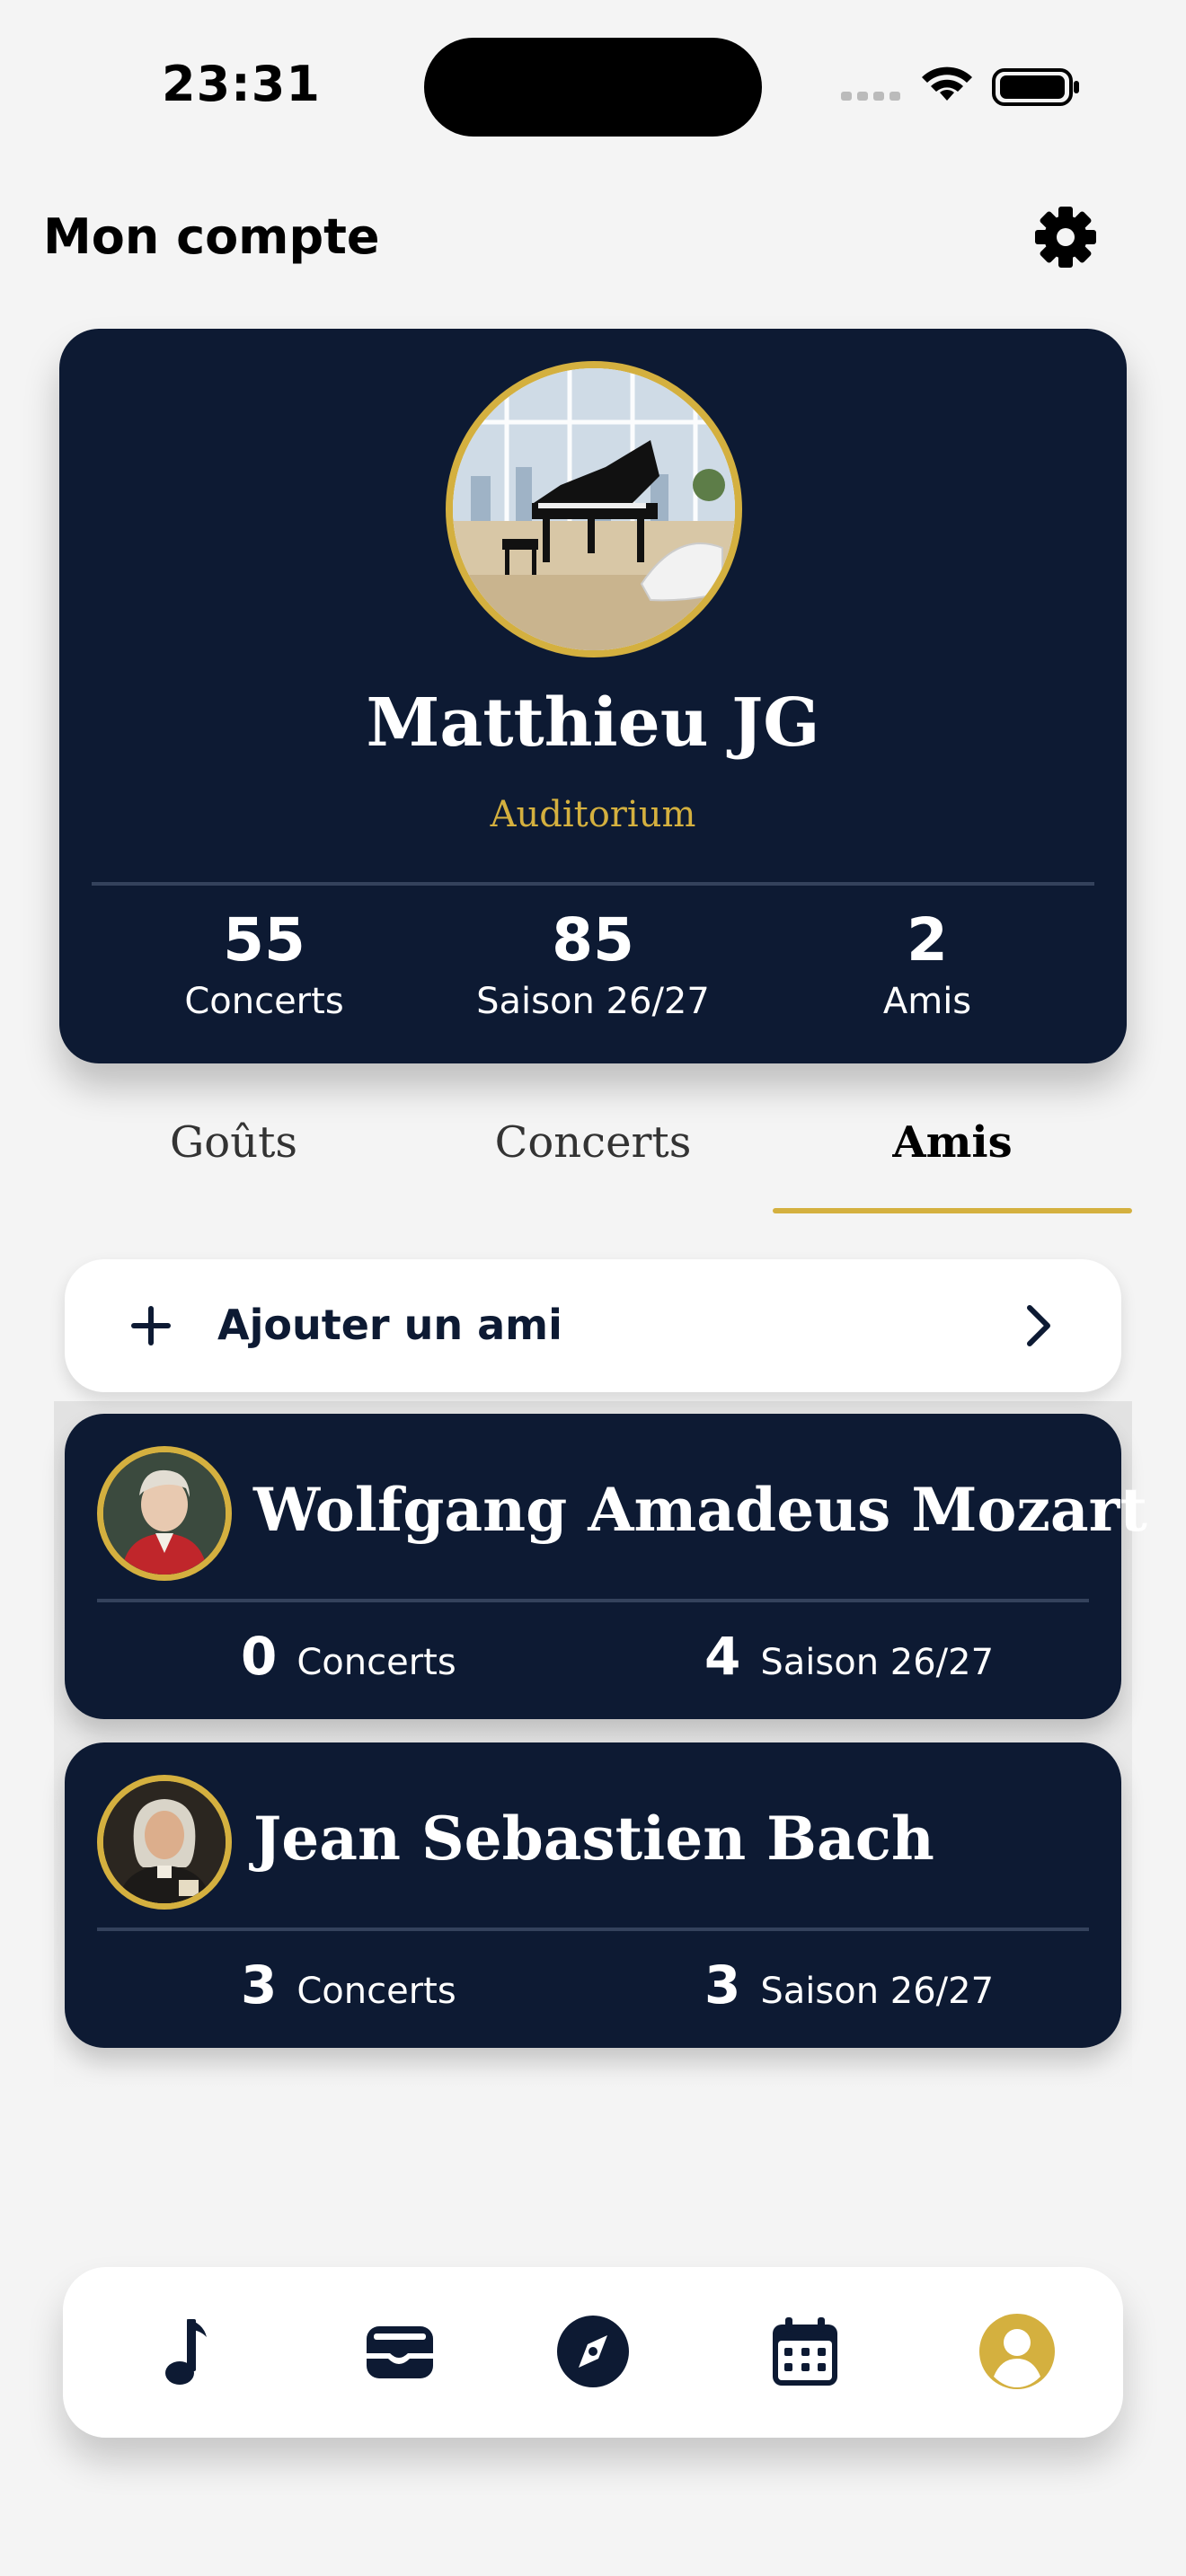  I want to click on friend-name: Jean Sebastien Bach, so click(593, 1839).